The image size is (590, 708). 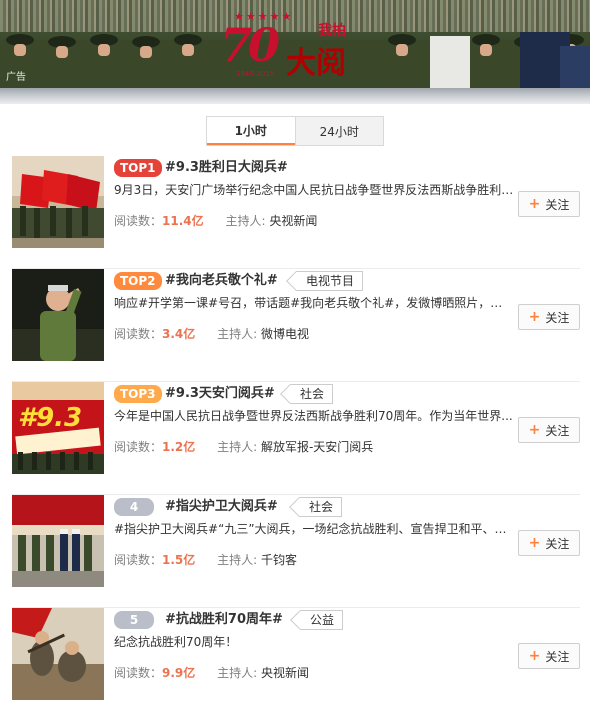 I want to click on header-divider, so click(x=295, y=96).